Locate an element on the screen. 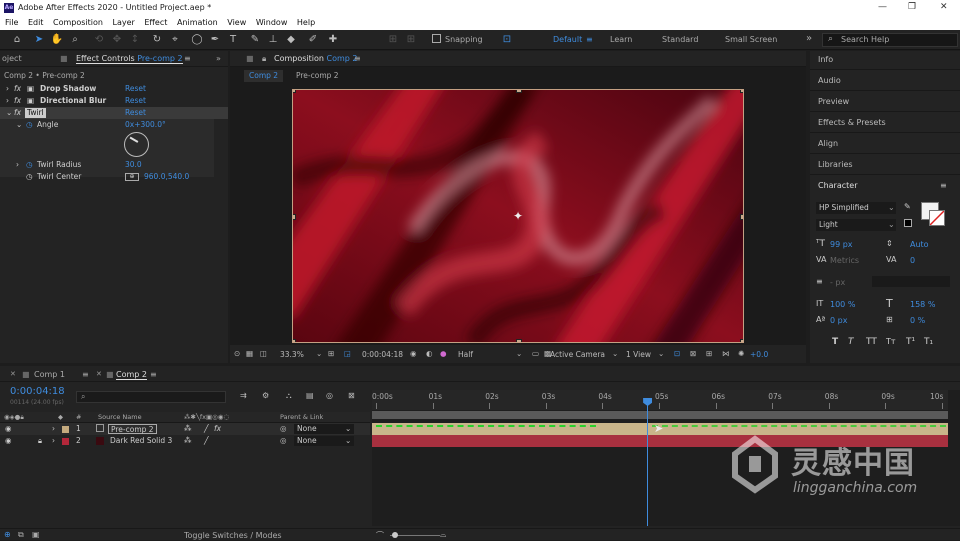  puppet-pin-icon: ✚ is located at coordinates (333, 40).